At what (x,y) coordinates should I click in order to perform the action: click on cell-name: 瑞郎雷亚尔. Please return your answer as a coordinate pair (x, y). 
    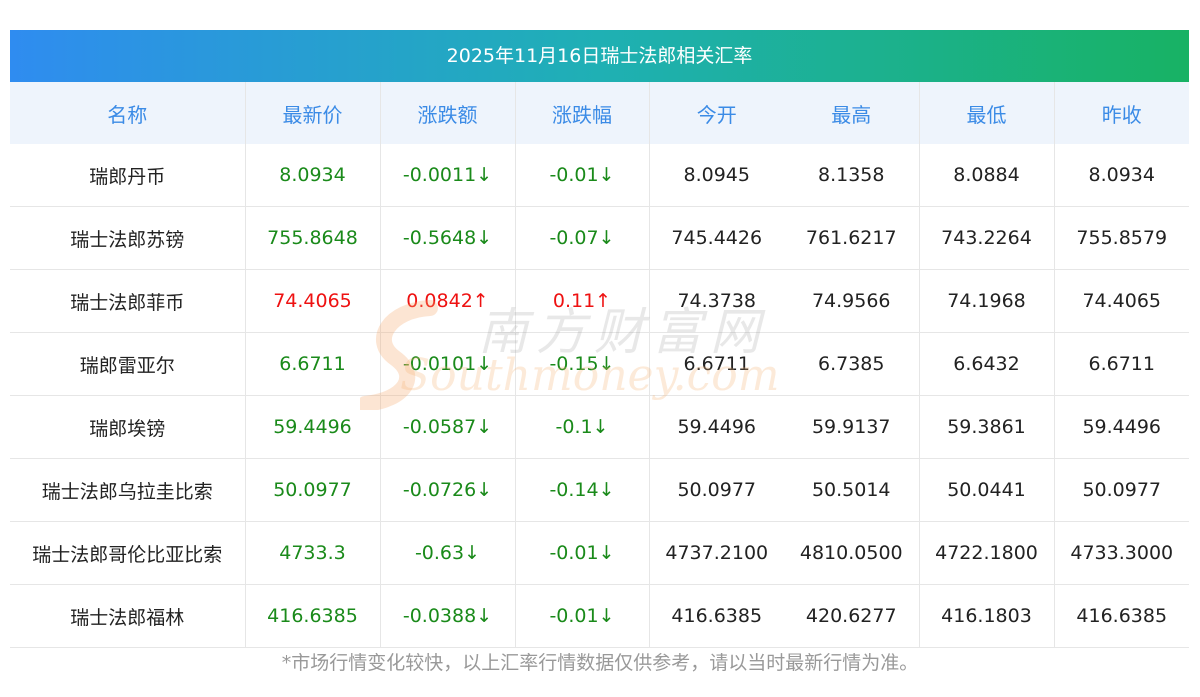
    Looking at the image, I should click on (127, 364).